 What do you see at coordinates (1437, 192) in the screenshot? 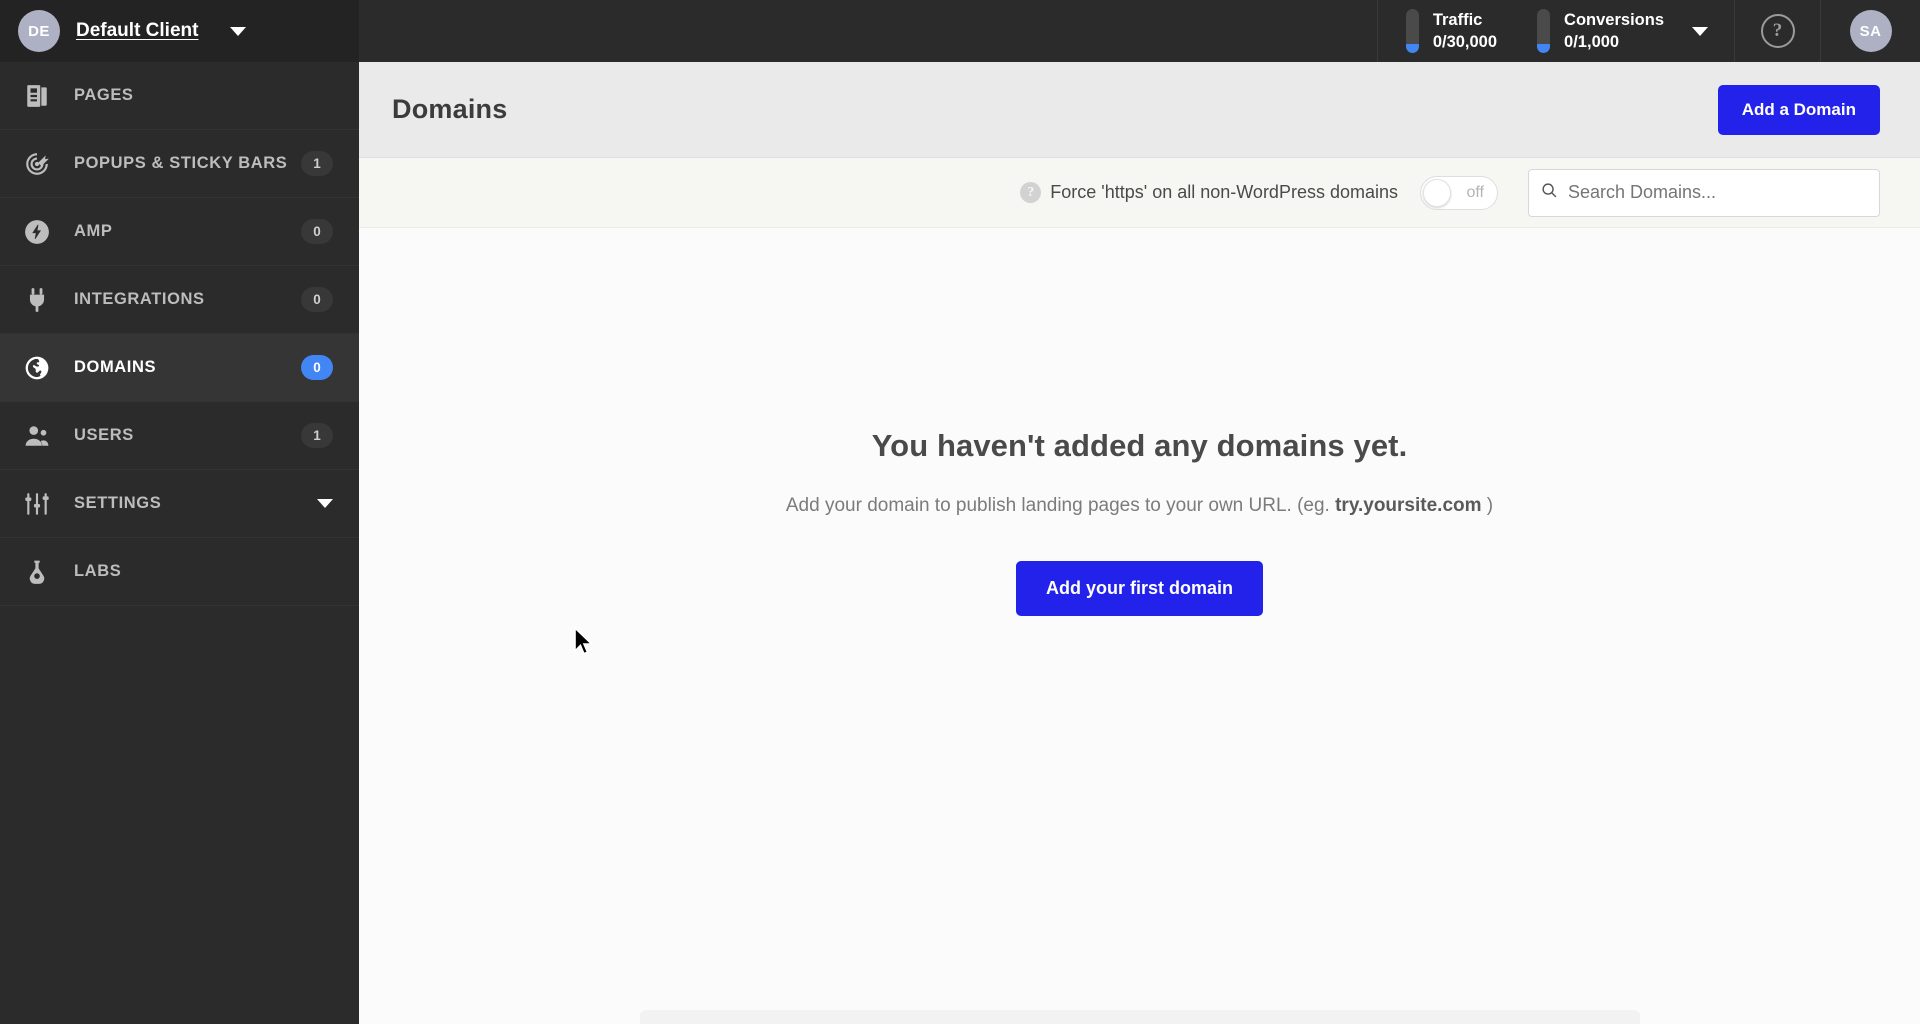
I see `toggle-knob` at bounding box center [1437, 192].